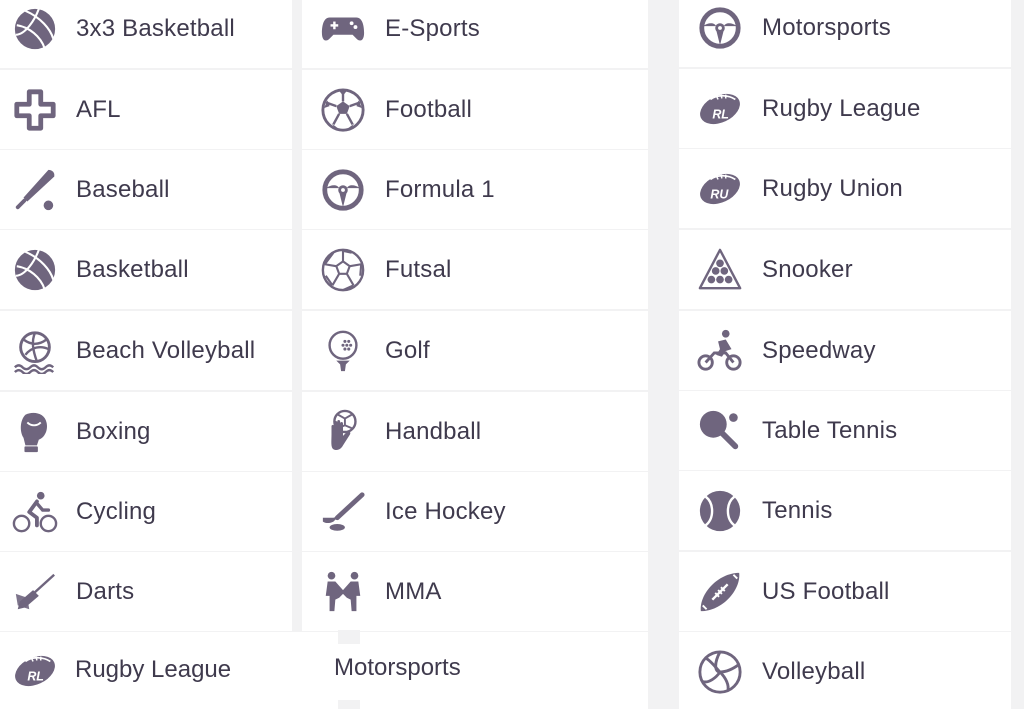 This screenshot has width=1024, height=709. I want to click on sport-label: AFL, so click(98, 109).